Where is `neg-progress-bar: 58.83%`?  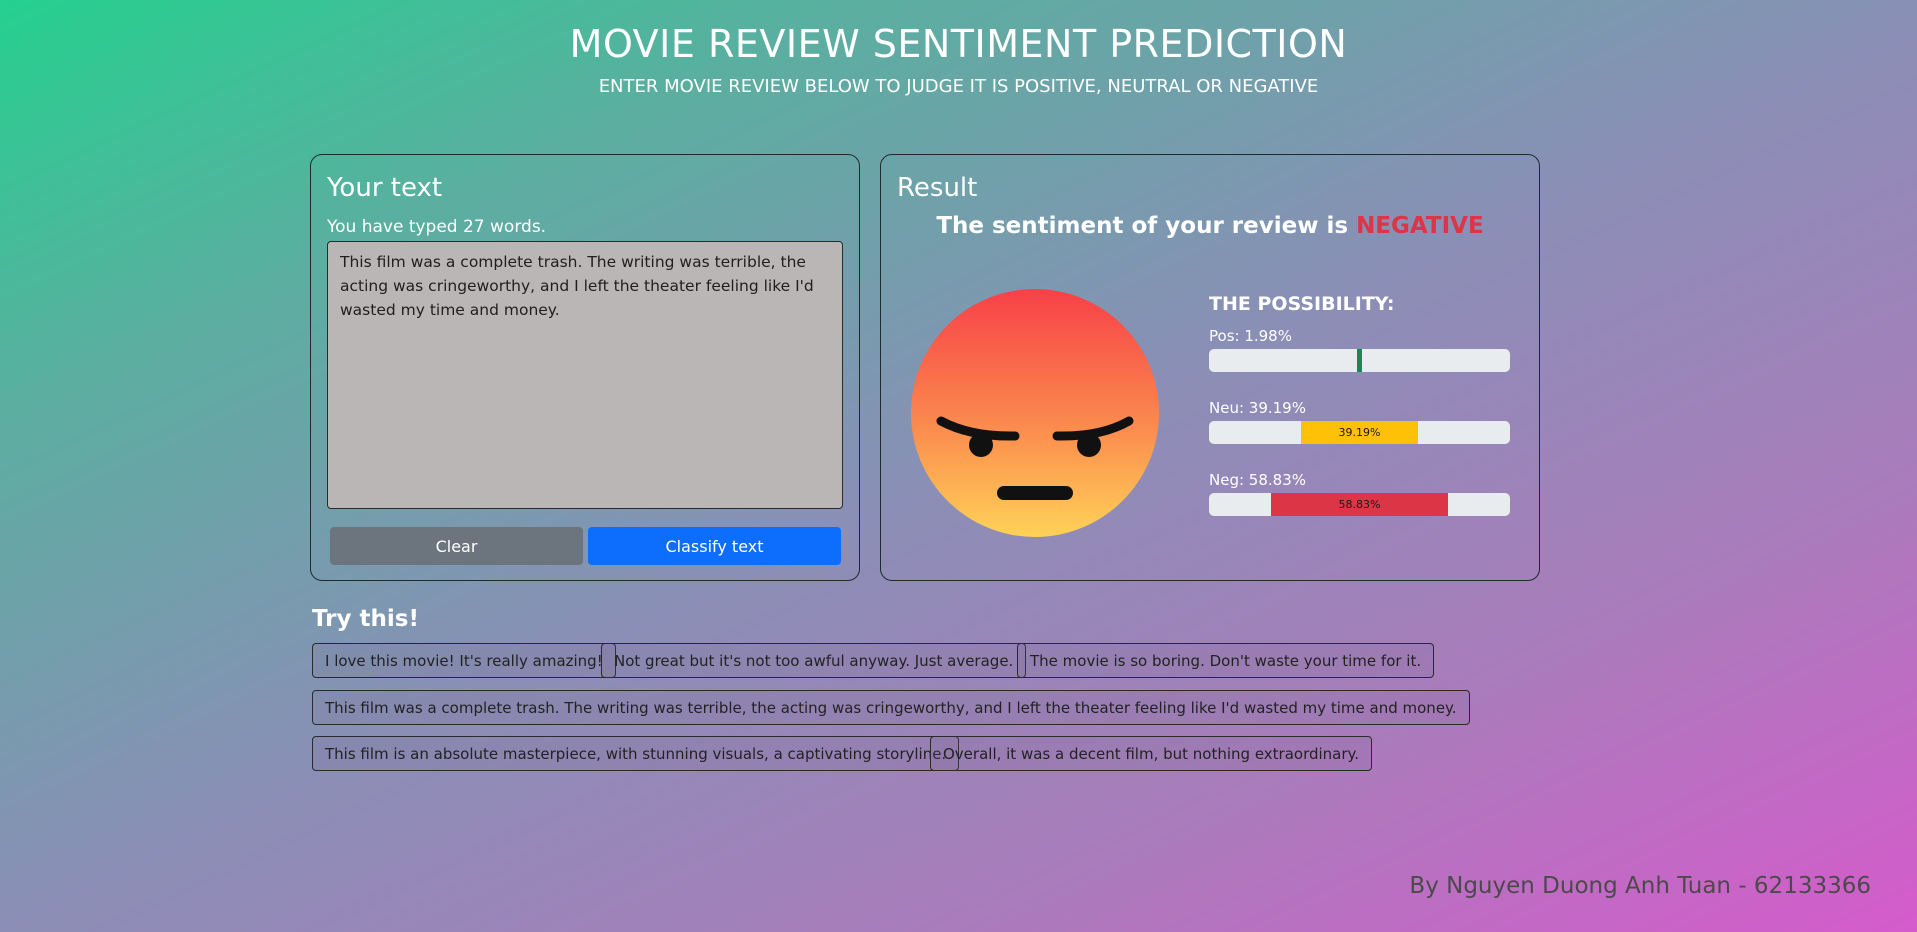
neg-progress-bar: 58.83% is located at coordinates (1359, 504).